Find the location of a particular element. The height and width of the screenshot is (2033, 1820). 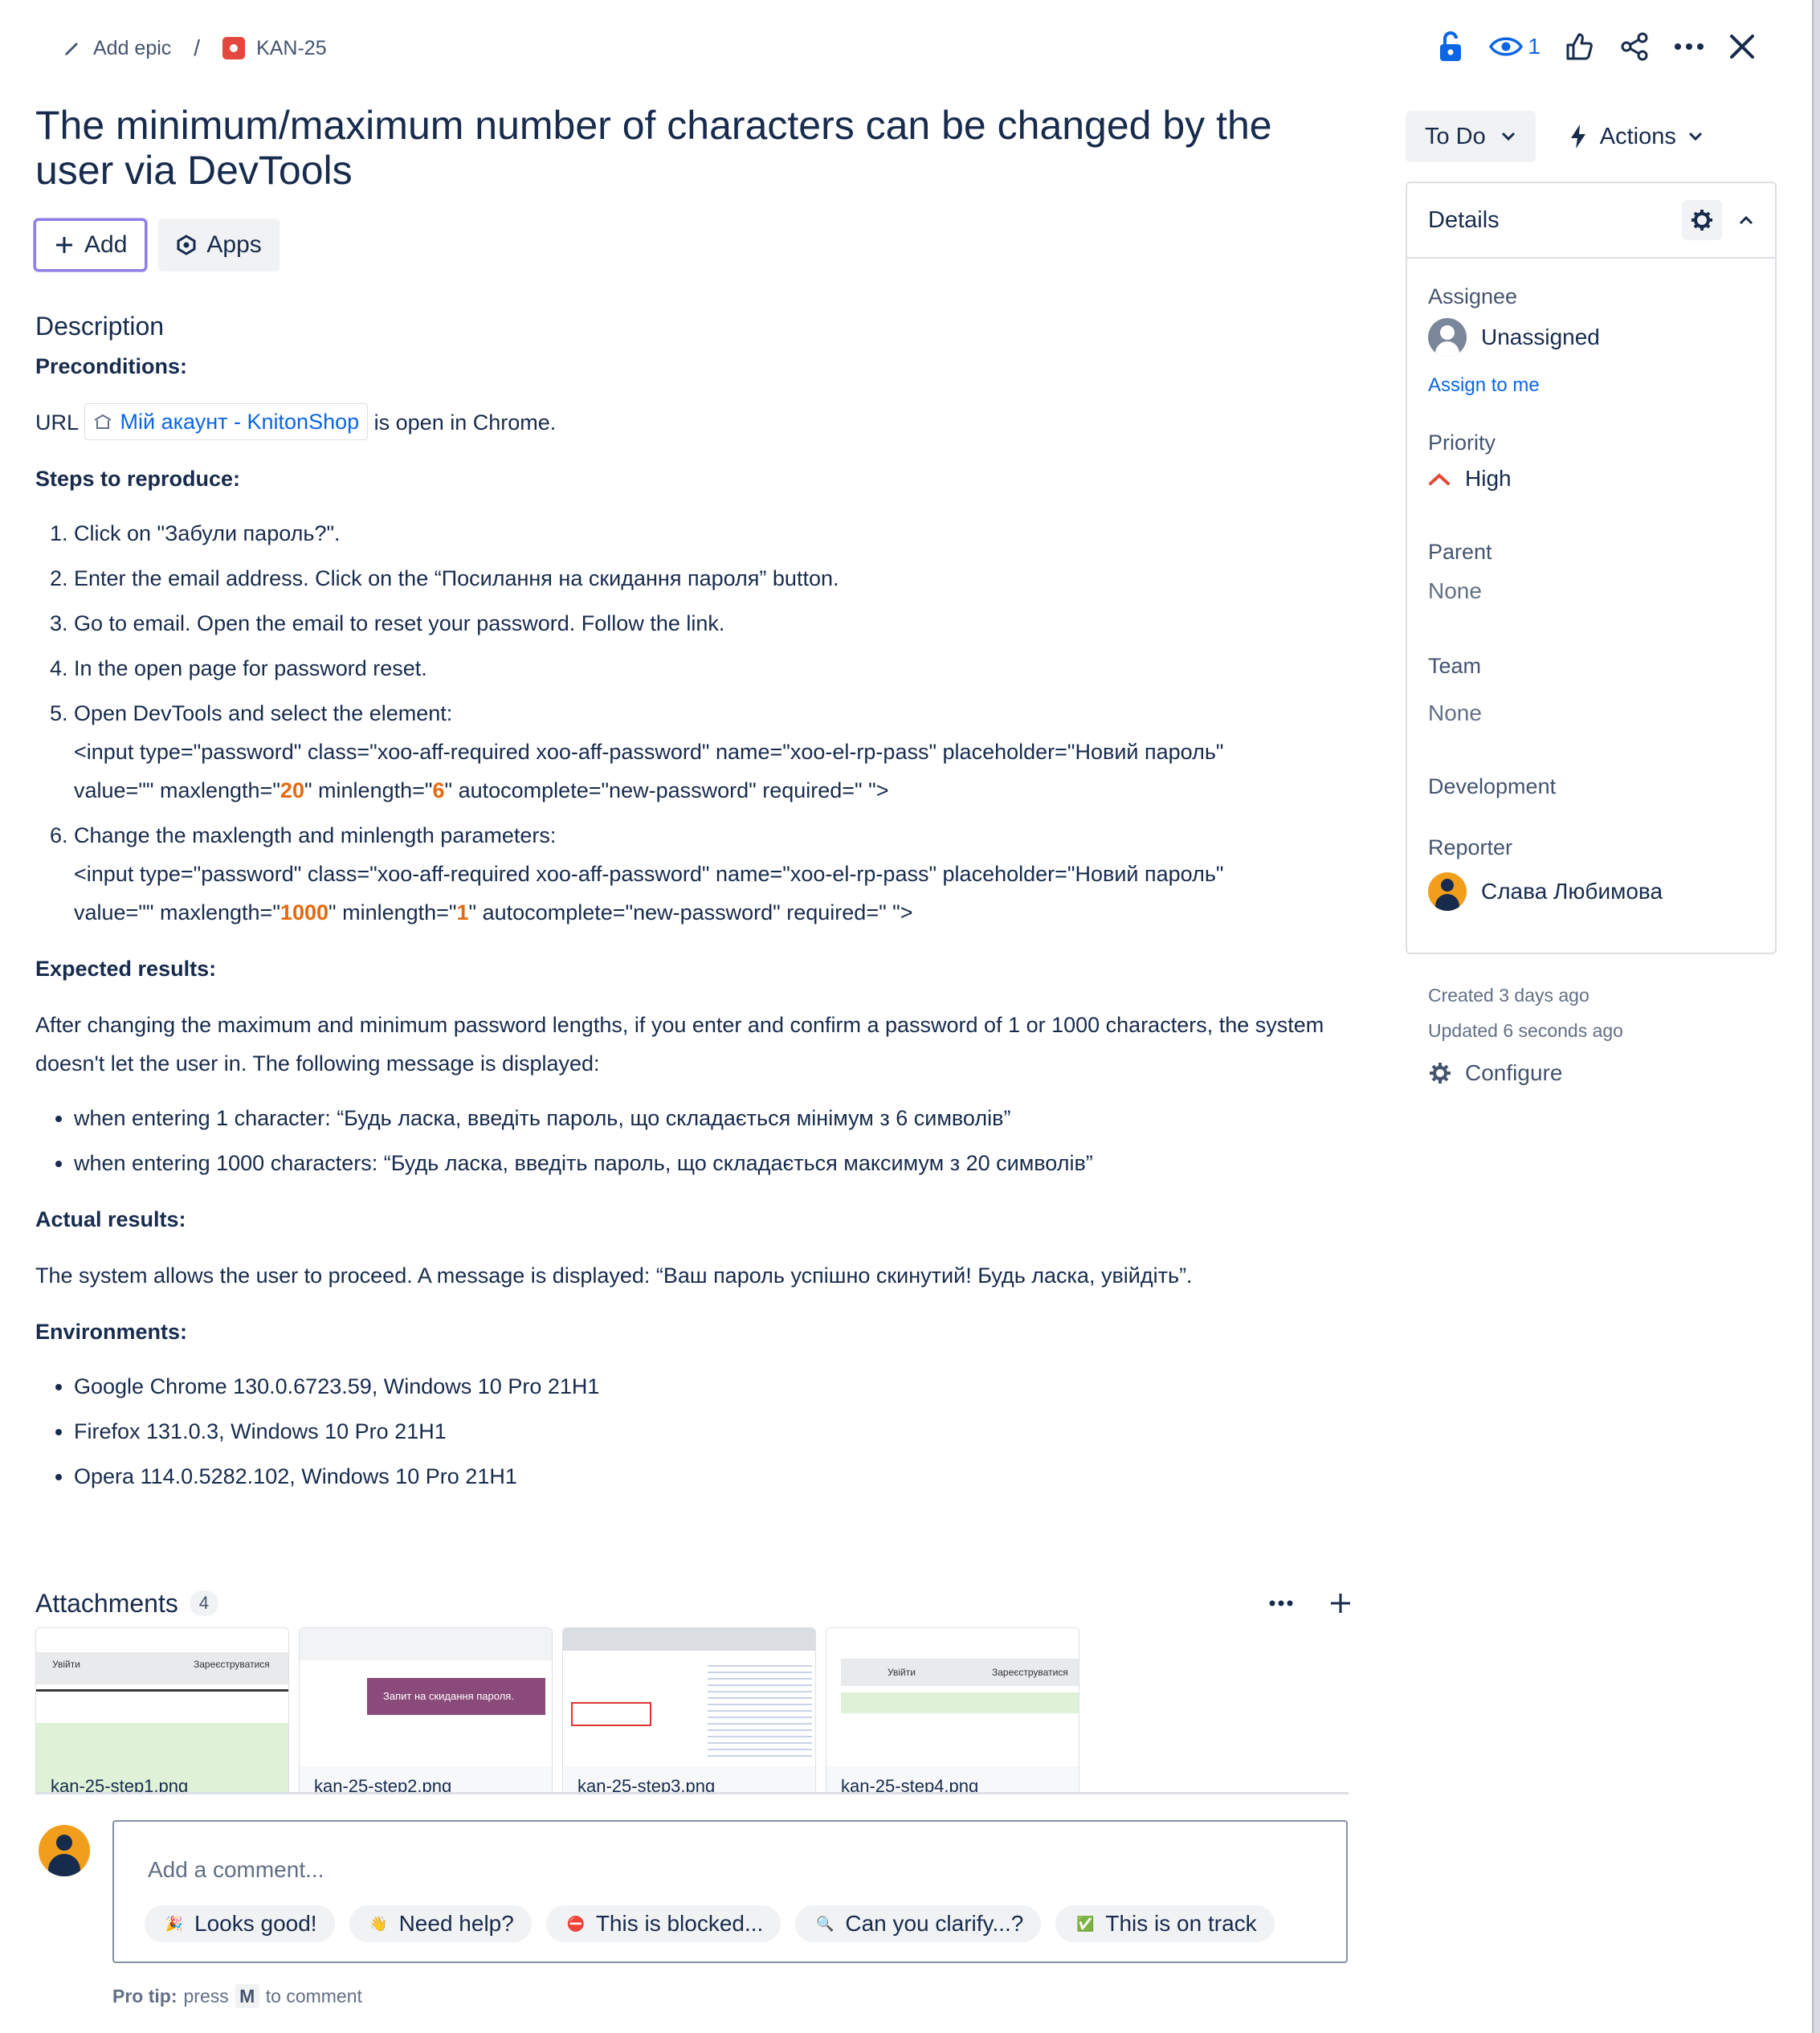

preview-text: Зареєструватися is located at coordinates (1030, 1672).